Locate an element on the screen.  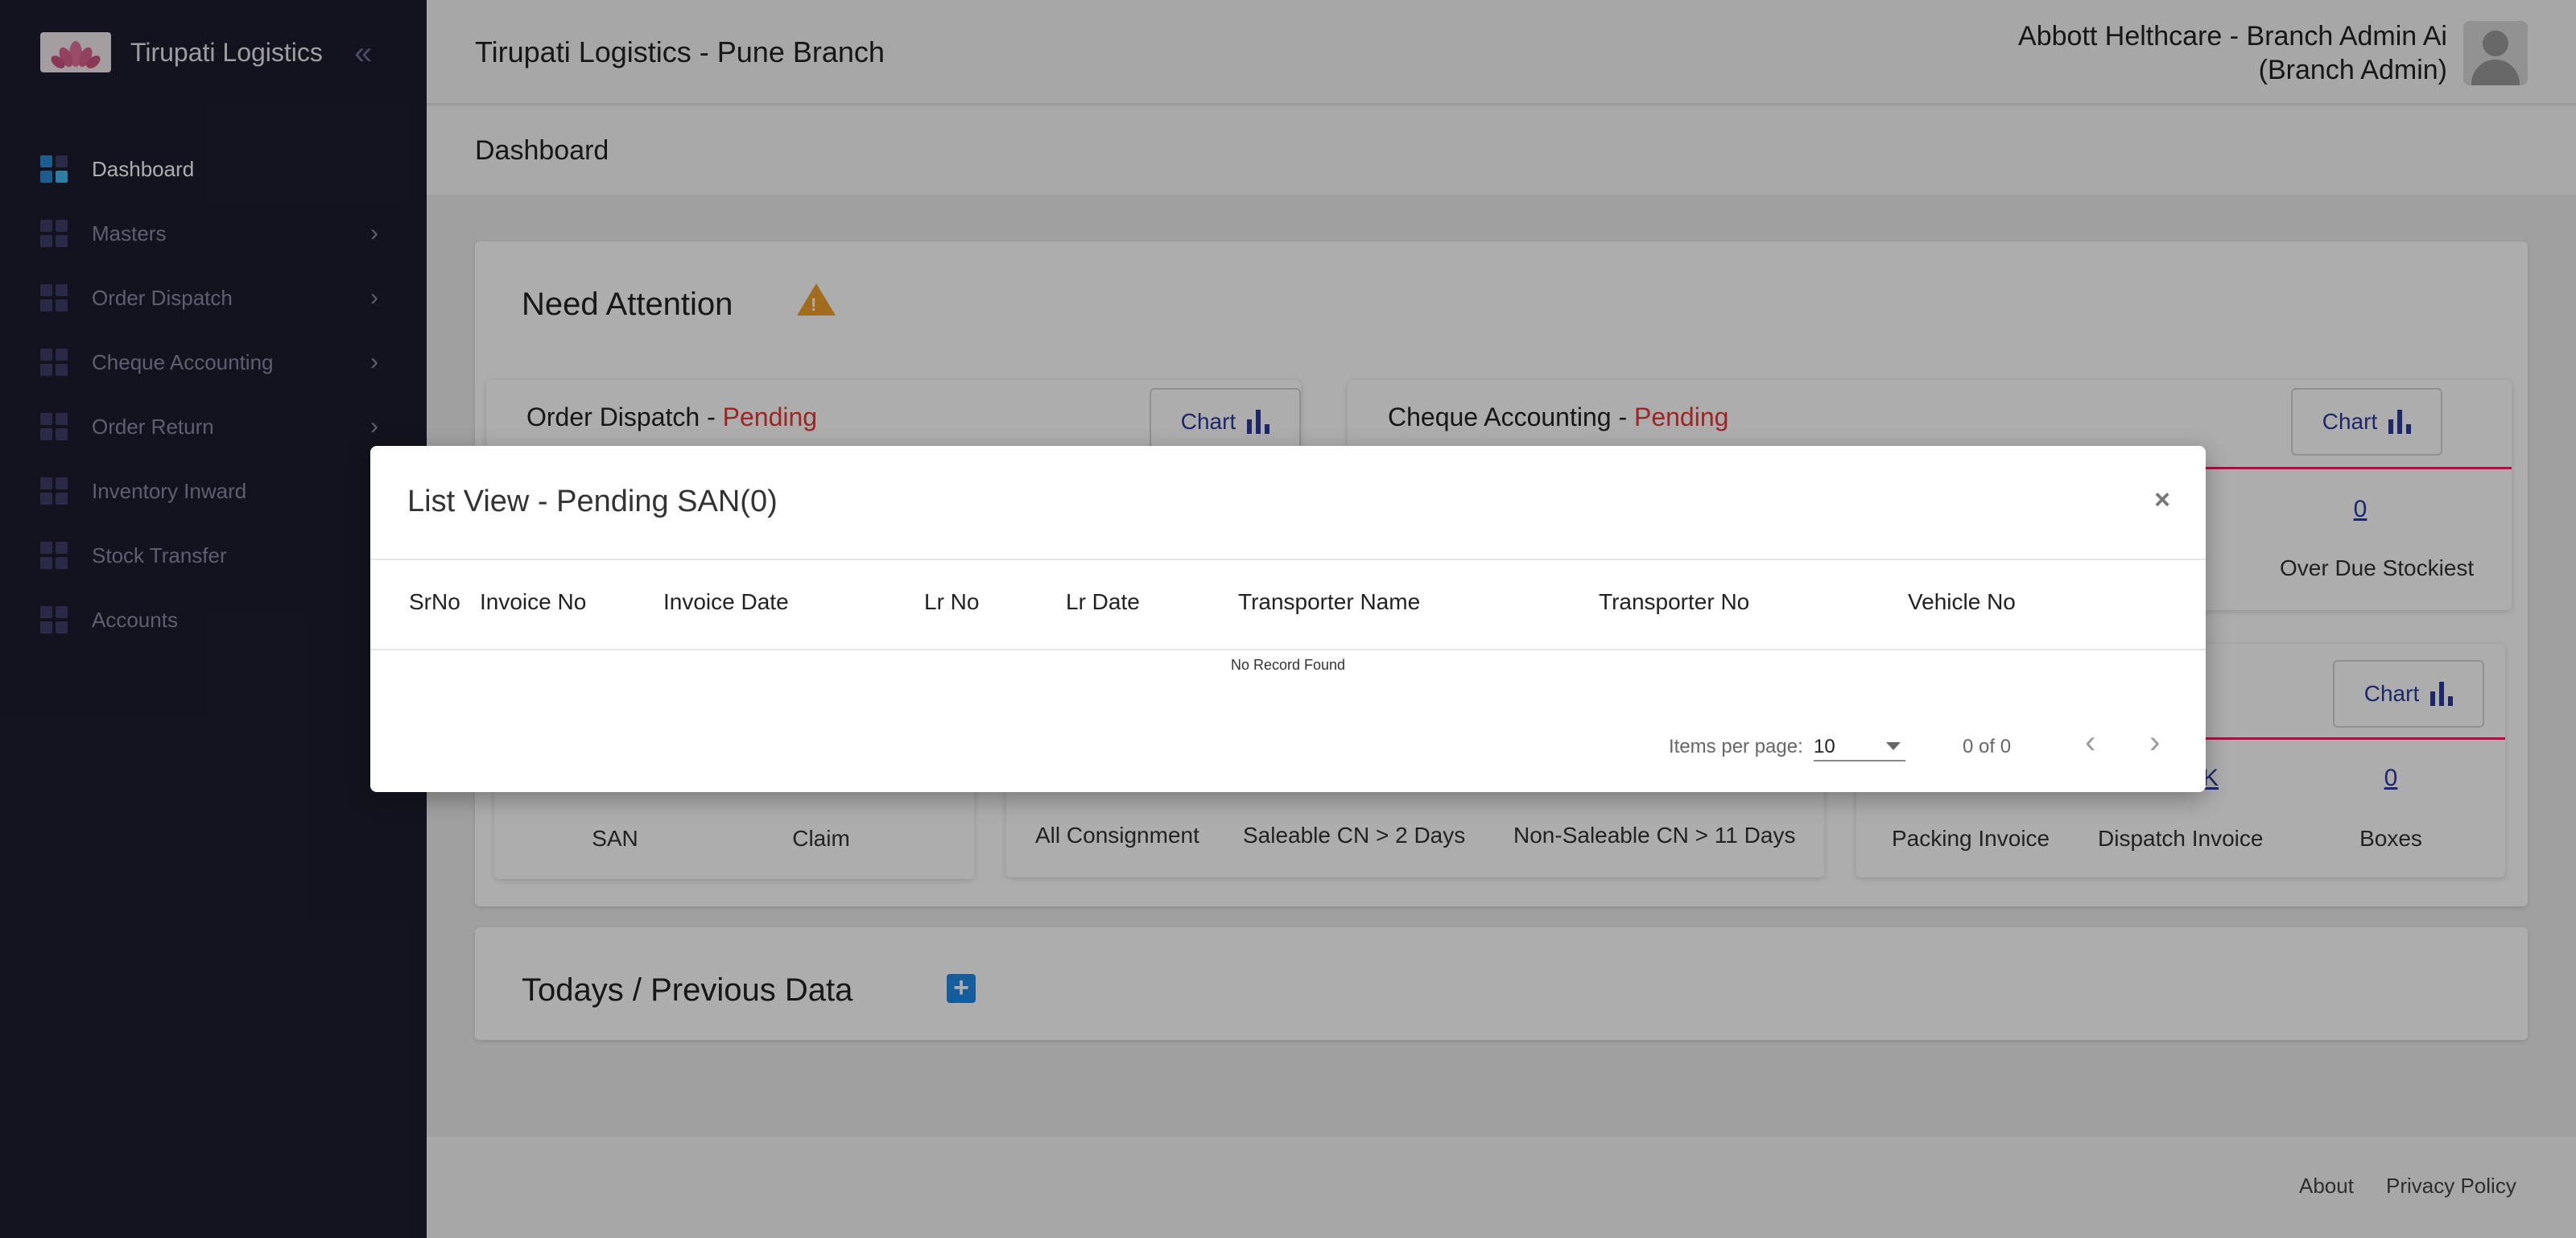
empty-table-message: No Record Found is located at coordinates (1288, 665).